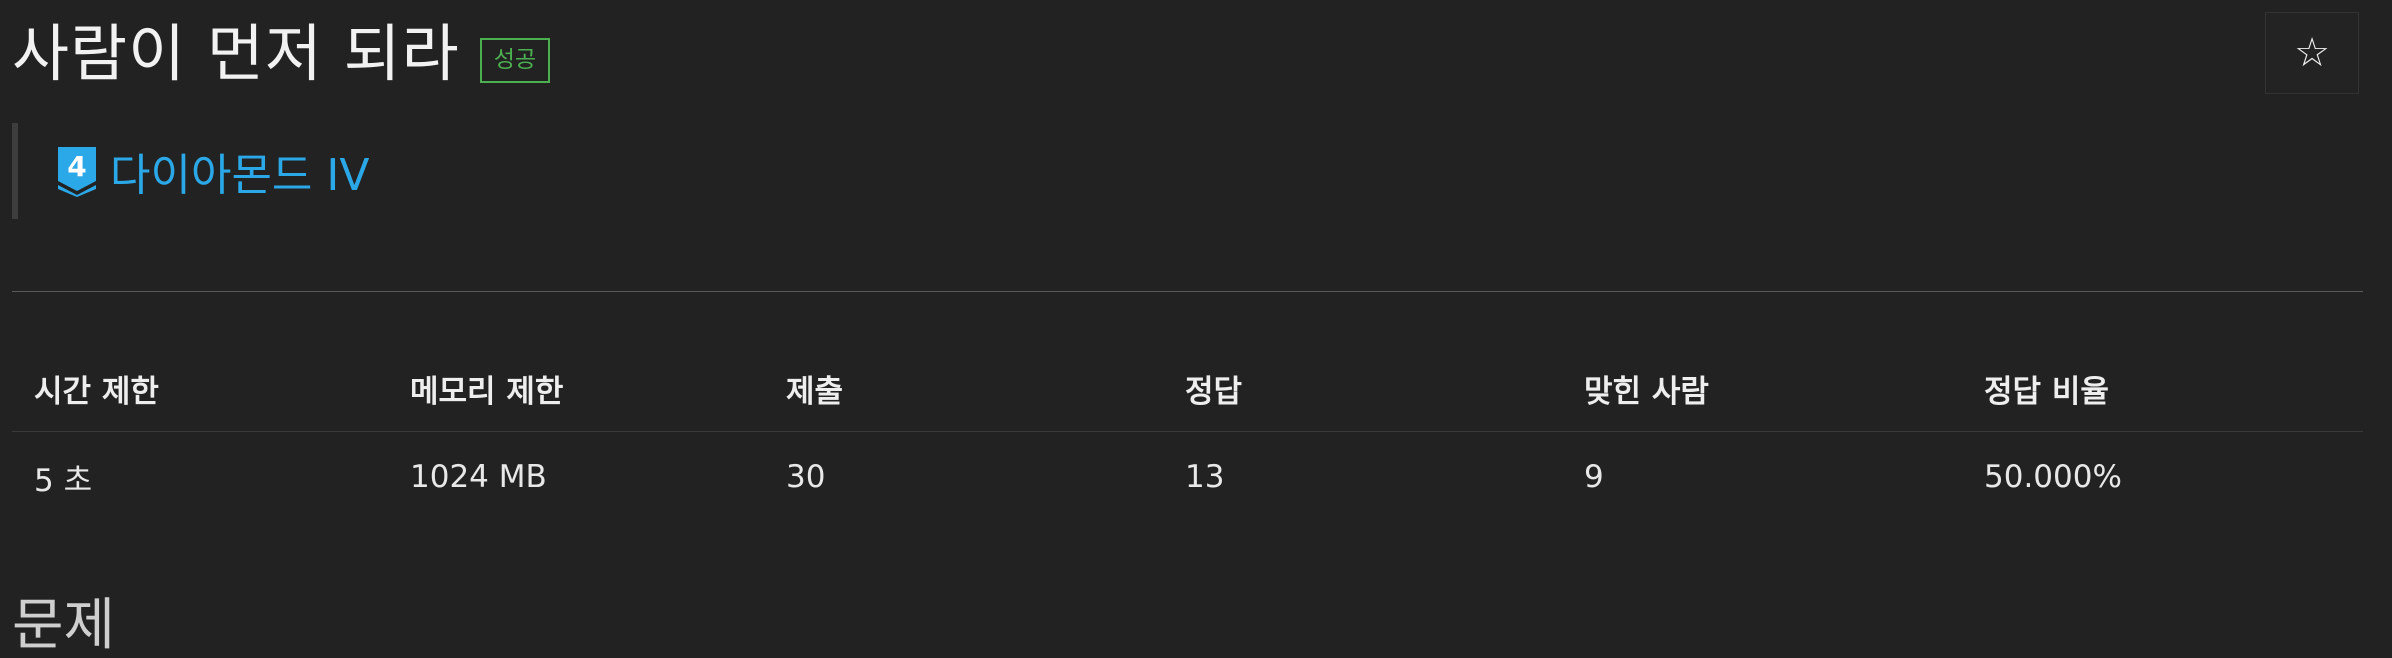  What do you see at coordinates (239, 171) in the screenshot?
I see `tier-label: 다이아몬드 IV` at bounding box center [239, 171].